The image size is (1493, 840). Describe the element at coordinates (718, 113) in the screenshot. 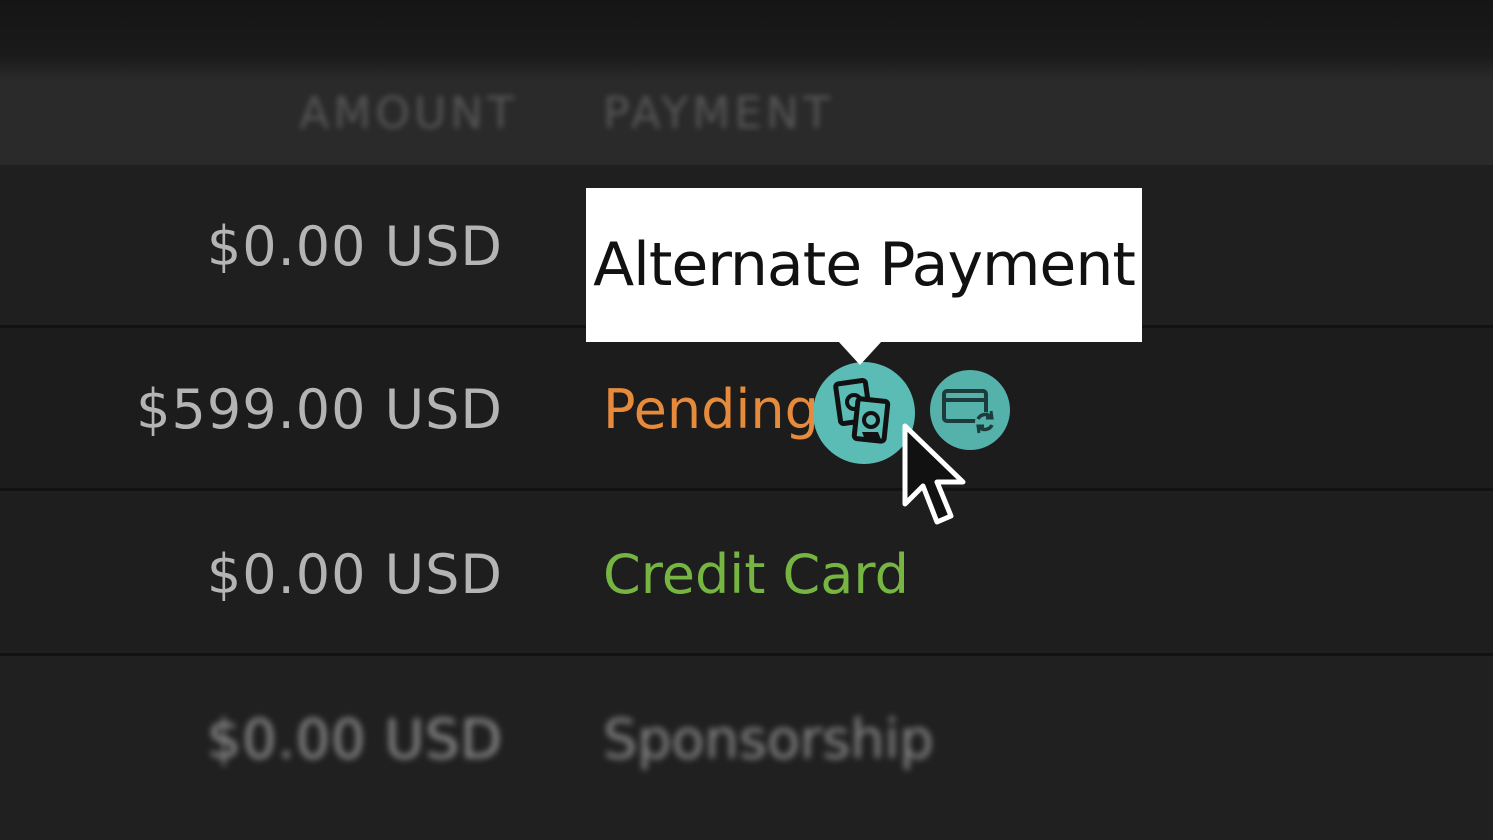

I see `column-header-payment: PAYMENT` at that location.